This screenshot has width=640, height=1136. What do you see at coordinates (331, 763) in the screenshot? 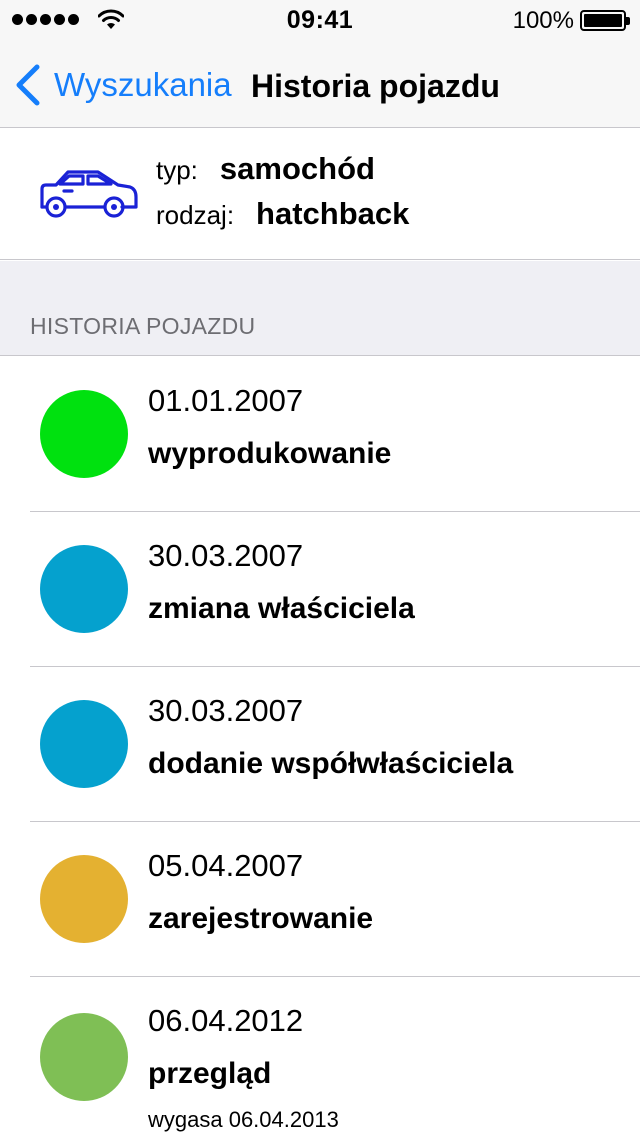
I see `history-event: dodanie współwłaściciela` at bounding box center [331, 763].